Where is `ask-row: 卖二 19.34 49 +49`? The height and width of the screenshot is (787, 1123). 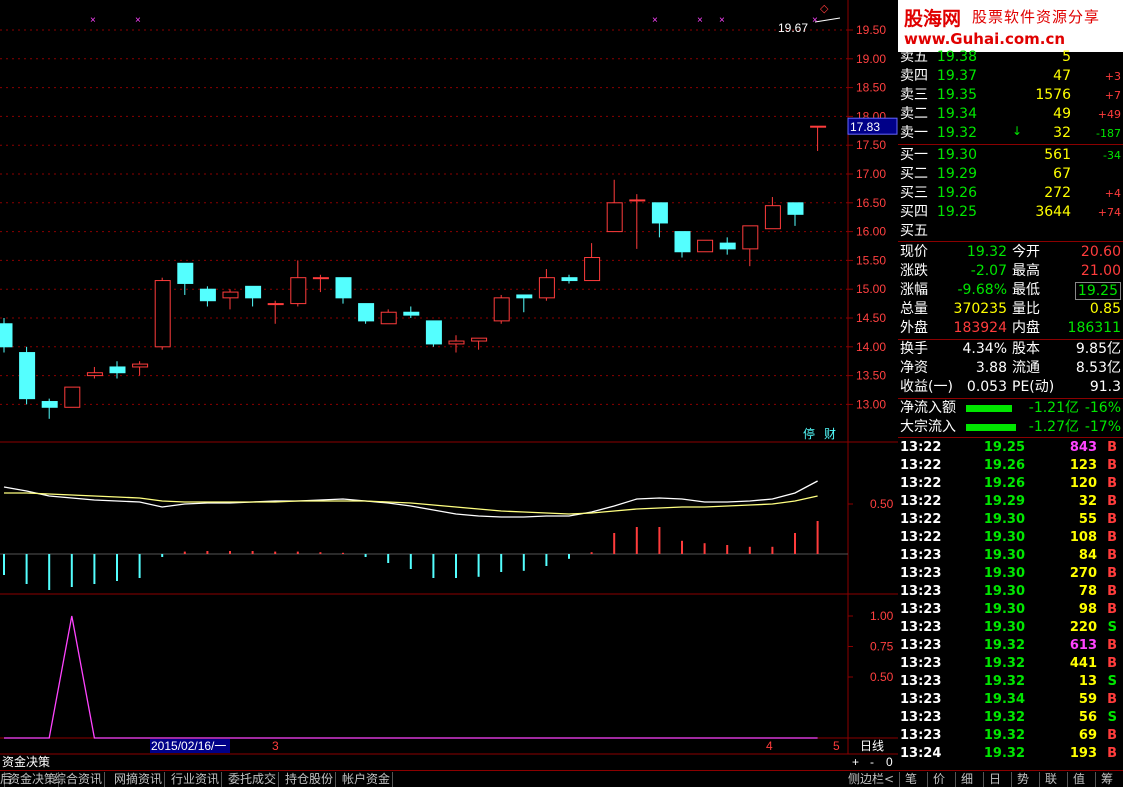 ask-row: 卖二 19.34 49 +49 is located at coordinates (1010, 114).